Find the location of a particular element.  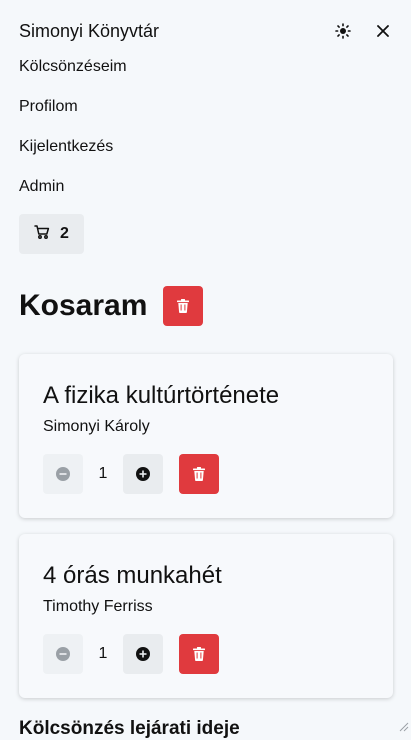

nav-item-loans: Kölcsönzéseim is located at coordinates (73, 76).